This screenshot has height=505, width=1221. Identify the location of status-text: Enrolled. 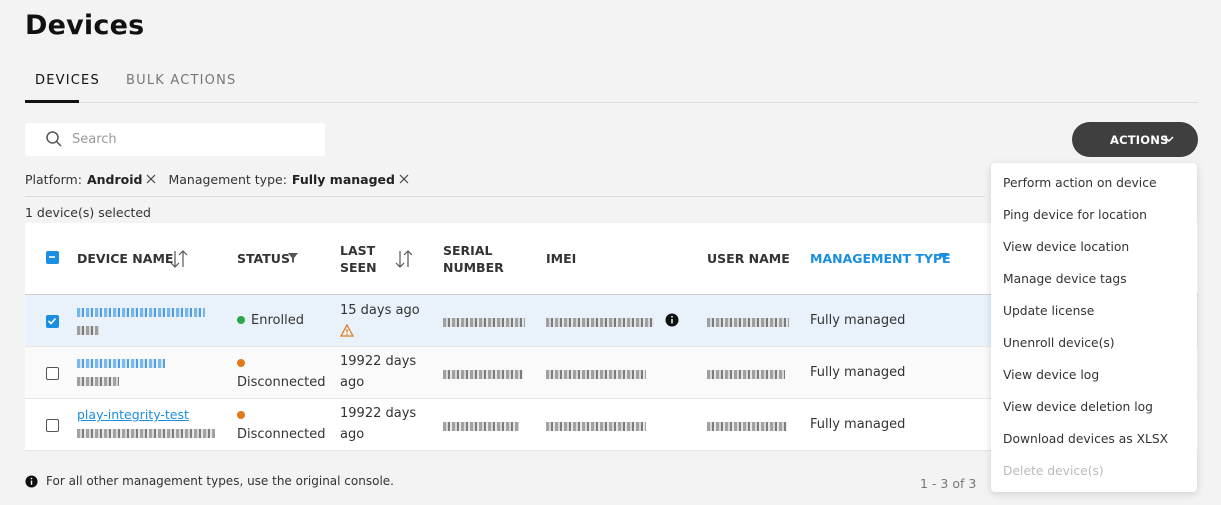
(277, 320).